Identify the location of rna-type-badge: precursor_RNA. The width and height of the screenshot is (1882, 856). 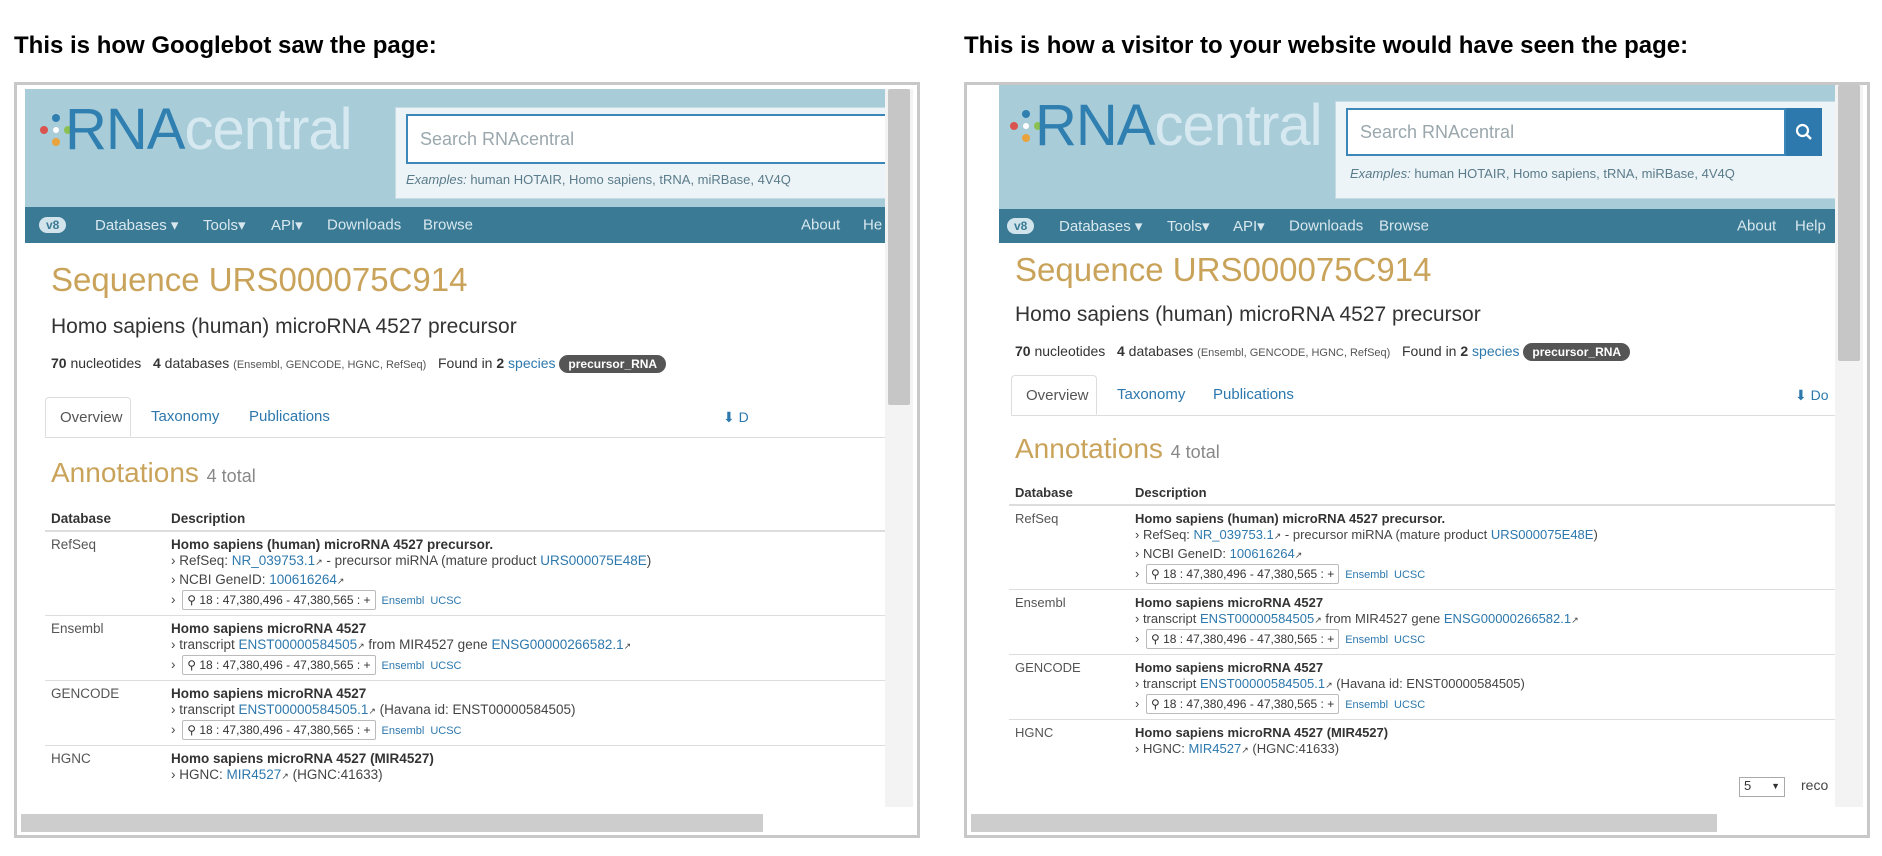
(613, 364).